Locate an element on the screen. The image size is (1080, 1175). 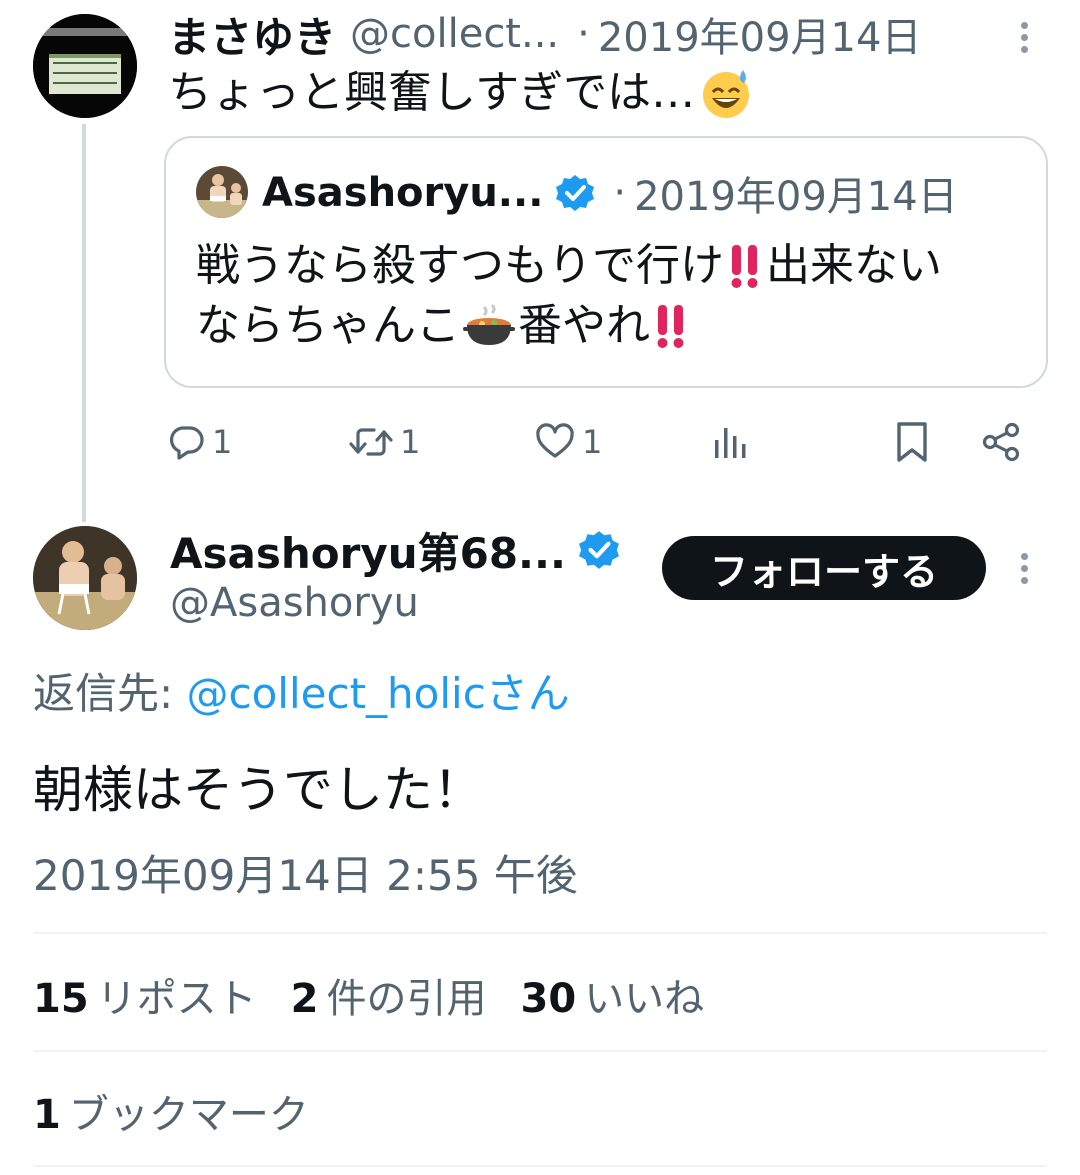
likes-stat: 30 いいね is located at coordinates (613, 995).